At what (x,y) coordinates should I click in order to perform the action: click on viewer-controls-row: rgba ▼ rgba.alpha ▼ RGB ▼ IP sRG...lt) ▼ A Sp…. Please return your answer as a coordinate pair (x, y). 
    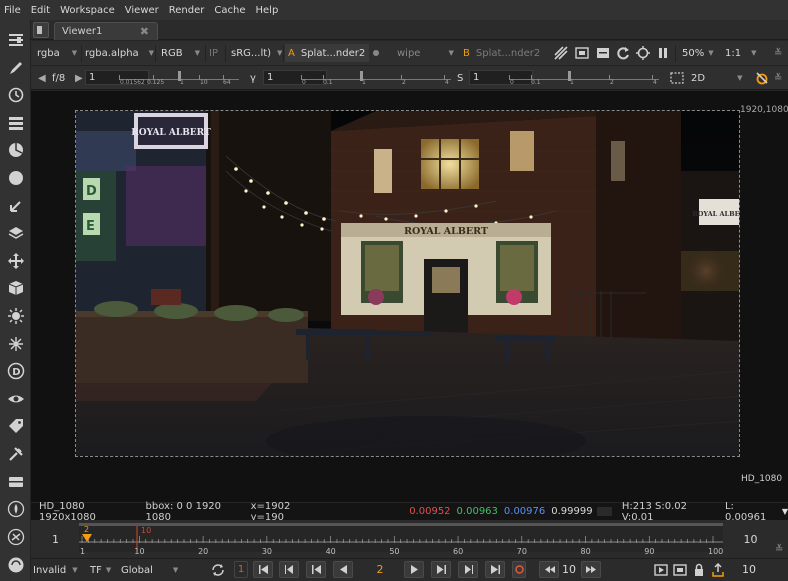
    Looking at the image, I should click on (409, 53).